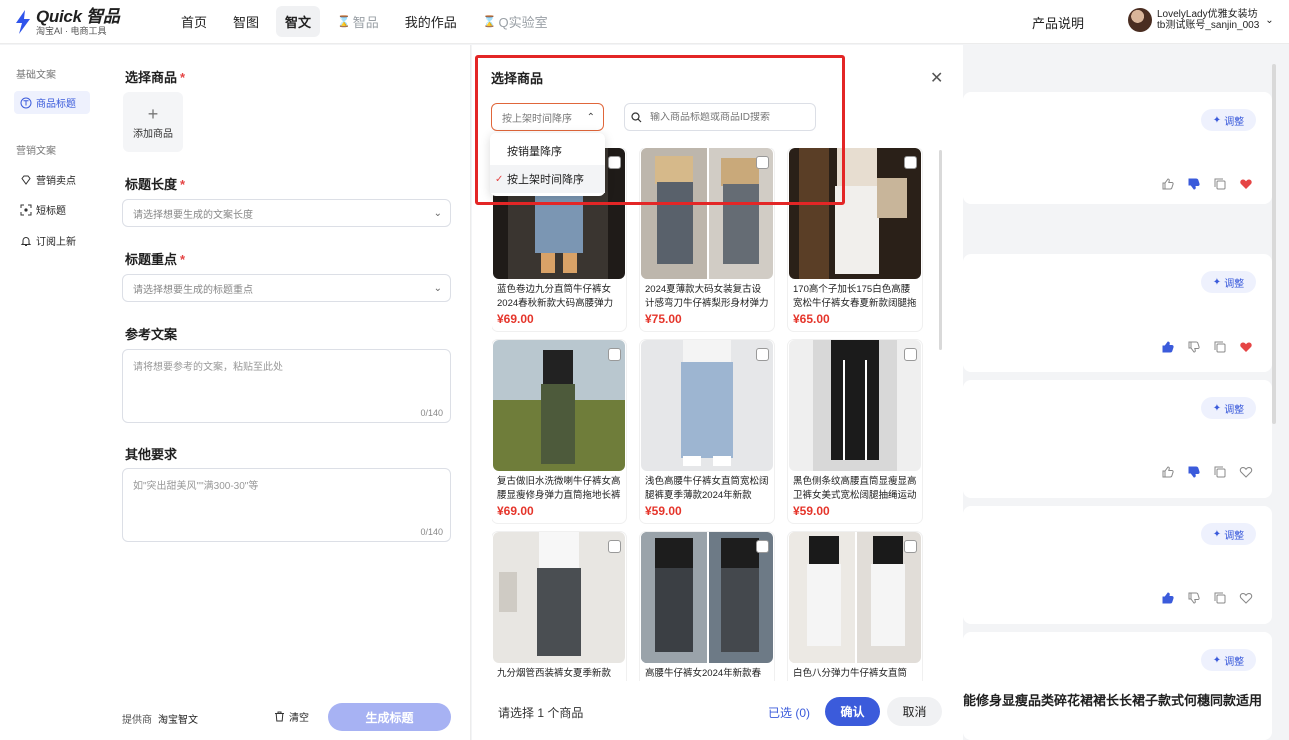 Image resolution: width=1289 pixels, height=740 pixels. Describe the element at coordinates (940, 250) in the screenshot. I see `modal-scrollbar` at that location.